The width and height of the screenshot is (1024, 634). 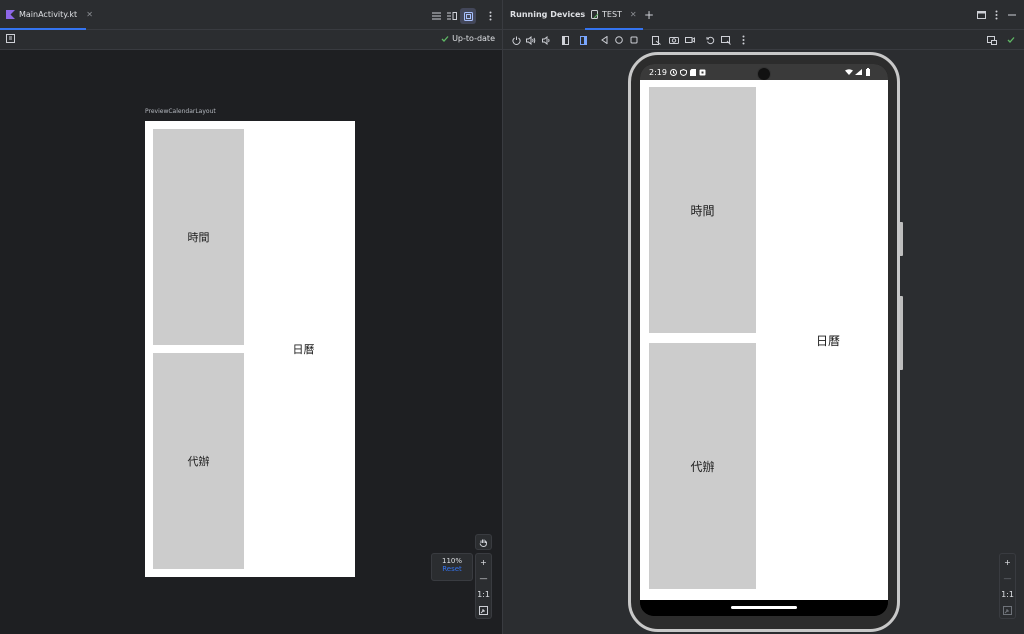 I want to click on app-todo-box: 代辦, so click(x=702, y=466).